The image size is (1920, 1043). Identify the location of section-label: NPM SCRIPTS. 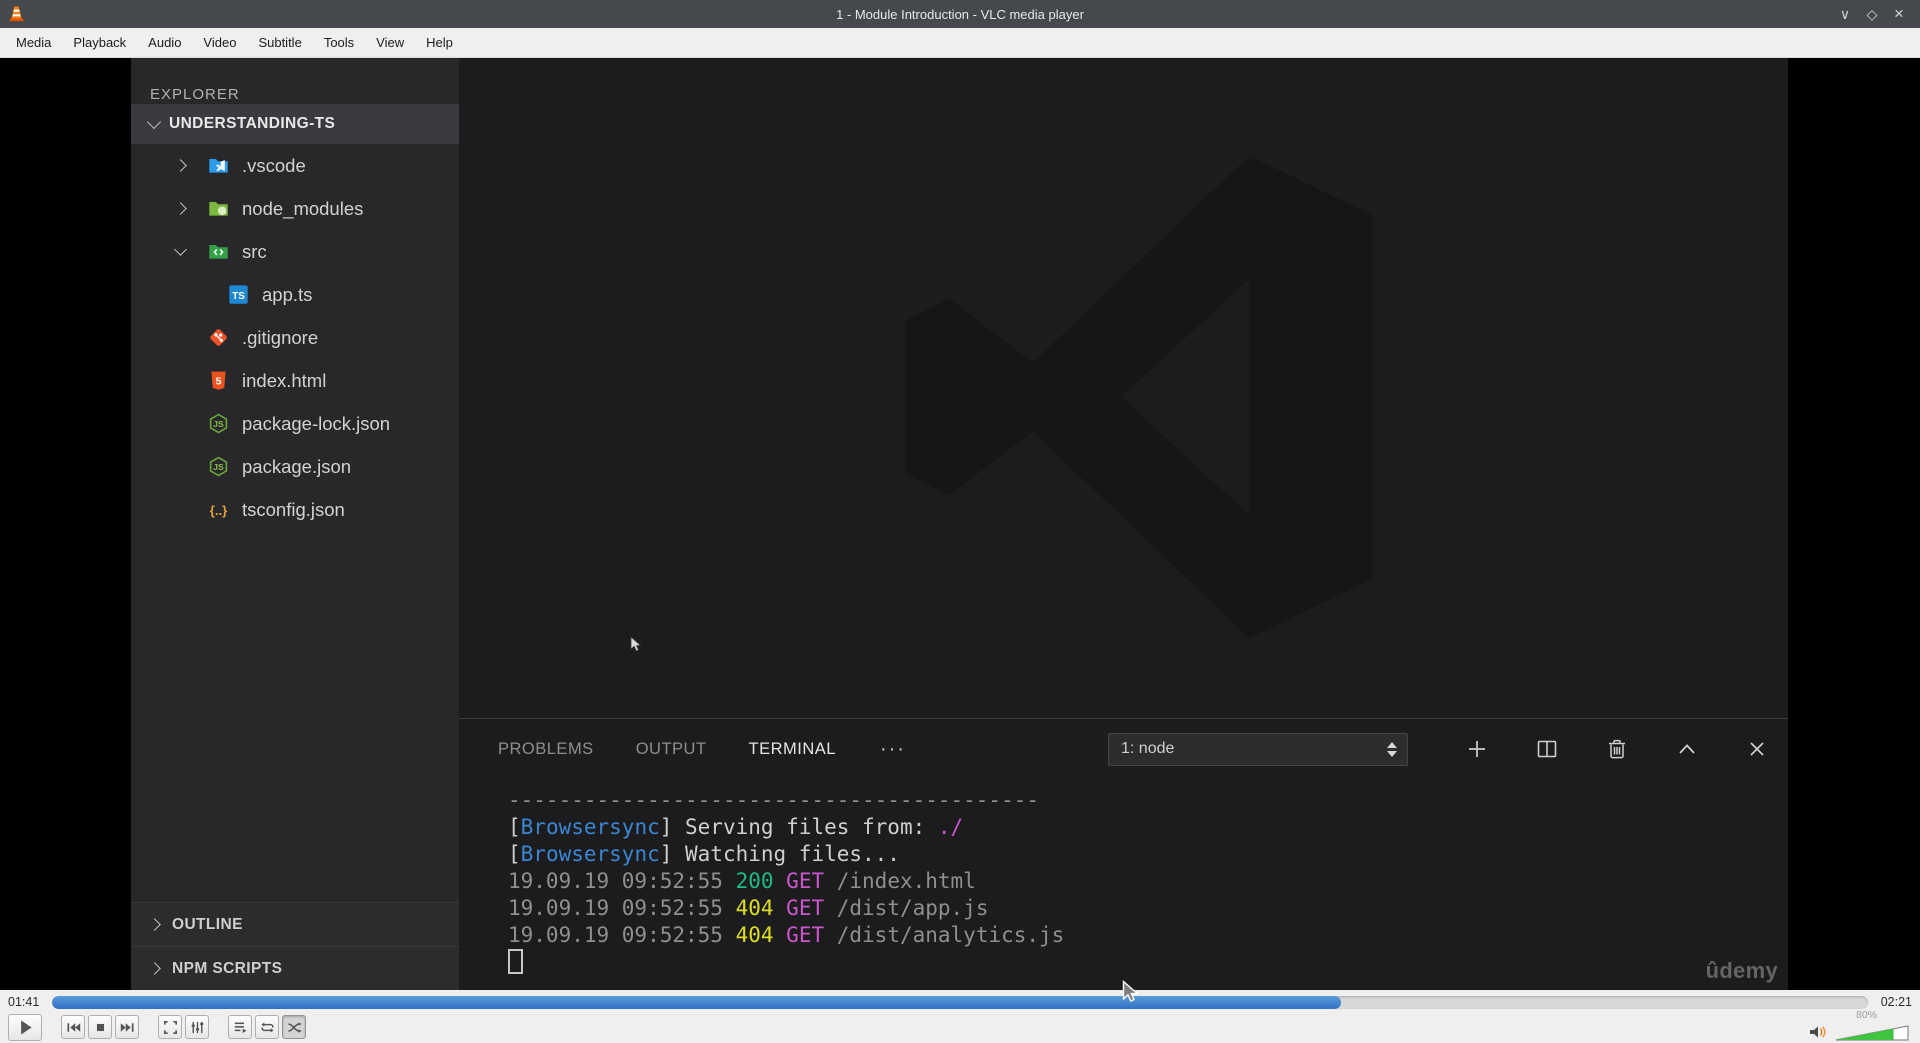
(227, 968).